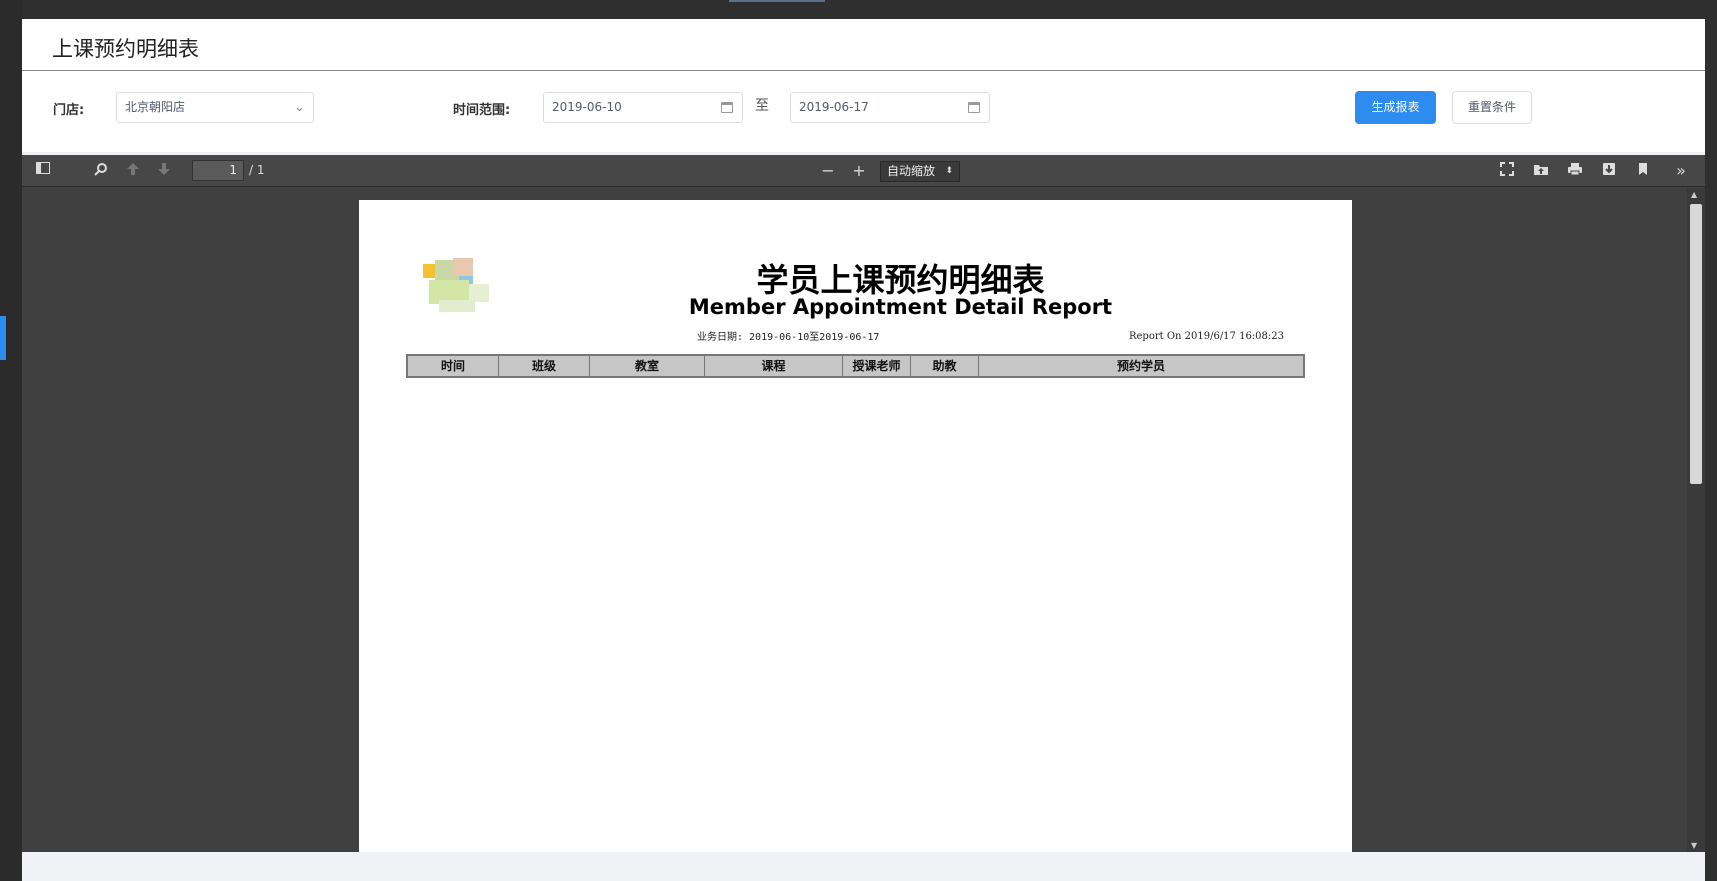  Describe the element at coordinates (1643, 171) in the screenshot. I see `bookmark-icon` at that location.